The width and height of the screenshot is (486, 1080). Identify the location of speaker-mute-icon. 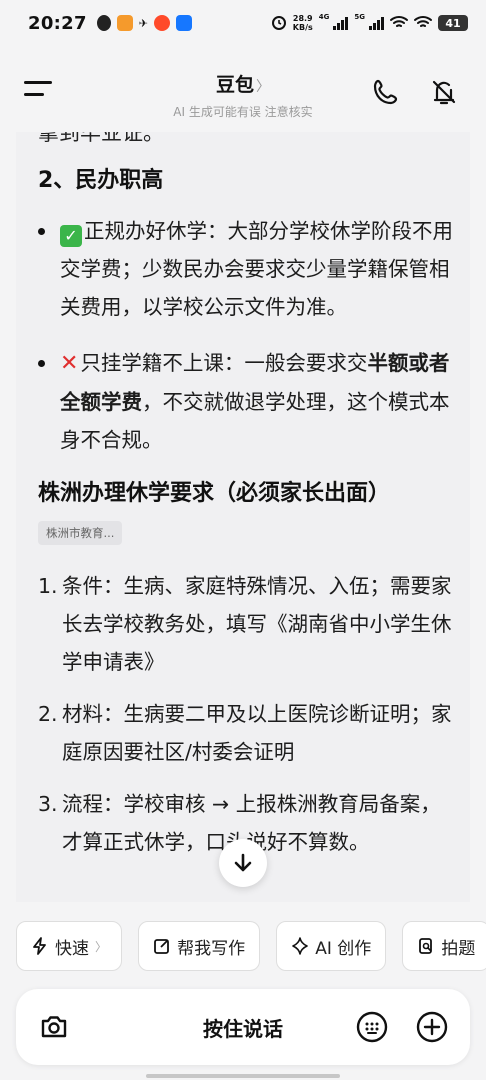
(444, 92).